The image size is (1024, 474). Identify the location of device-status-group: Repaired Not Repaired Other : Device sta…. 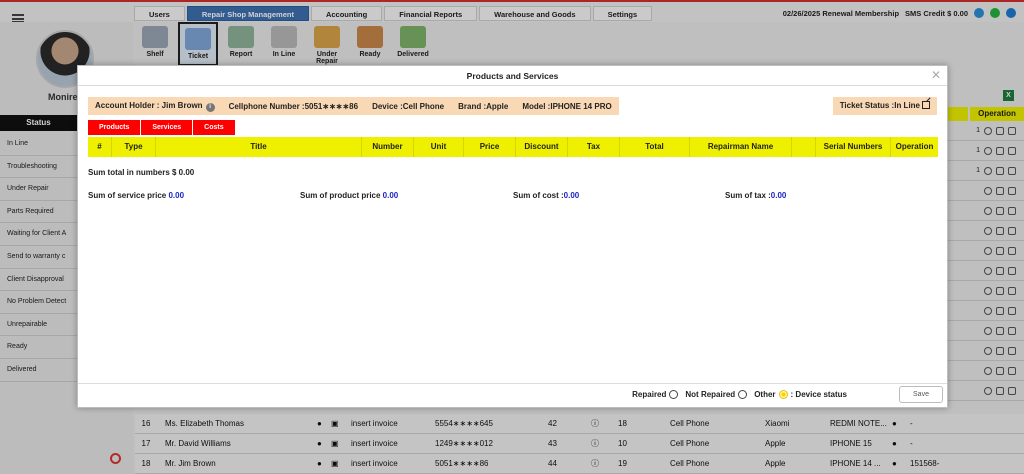
(739, 394).